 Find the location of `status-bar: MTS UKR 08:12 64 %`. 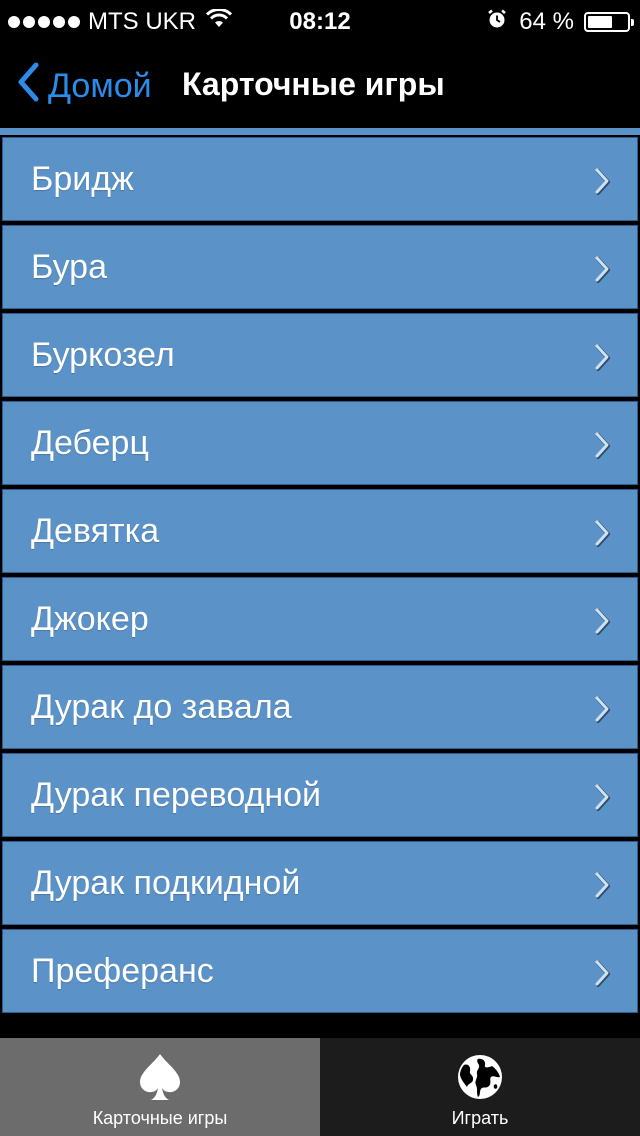

status-bar: MTS UKR 08:12 64 % is located at coordinates (320, 20).